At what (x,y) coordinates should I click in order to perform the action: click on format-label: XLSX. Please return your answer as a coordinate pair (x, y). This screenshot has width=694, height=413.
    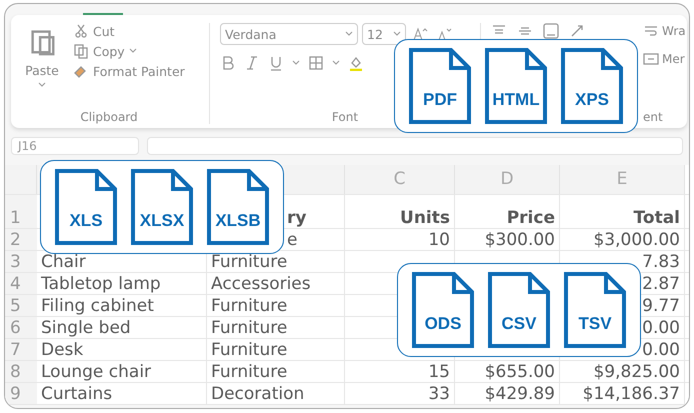
    Looking at the image, I should click on (162, 221).